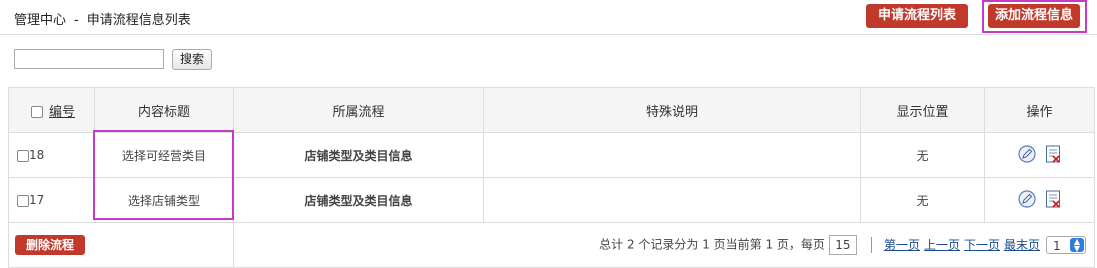 The width and height of the screenshot is (1097, 268). What do you see at coordinates (917, 16) in the screenshot?
I see `flow-list-button: 申请流程列表` at bounding box center [917, 16].